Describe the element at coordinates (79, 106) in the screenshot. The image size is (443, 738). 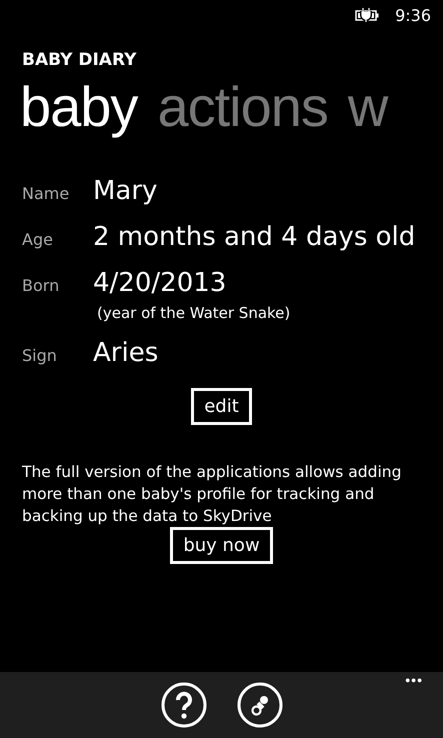
I see `pivot-tab: baby` at that location.